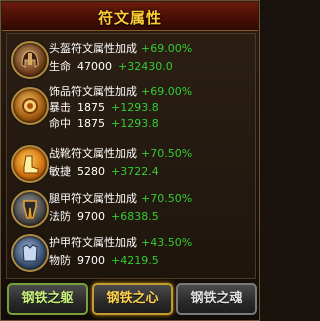 The height and width of the screenshot is (321, 320). What do you see at coordinates (91, 171) in the screenshot?
I see `stat-value: 5280` at bounding box center [91, 171].